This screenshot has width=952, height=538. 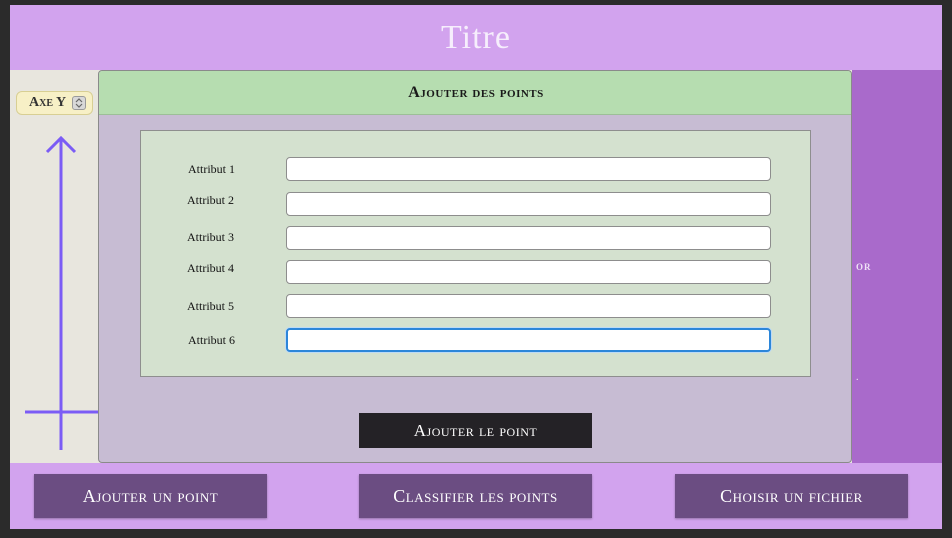 I want to click on attribute-5-label: Attribut 5, so click(x=210, y=306).